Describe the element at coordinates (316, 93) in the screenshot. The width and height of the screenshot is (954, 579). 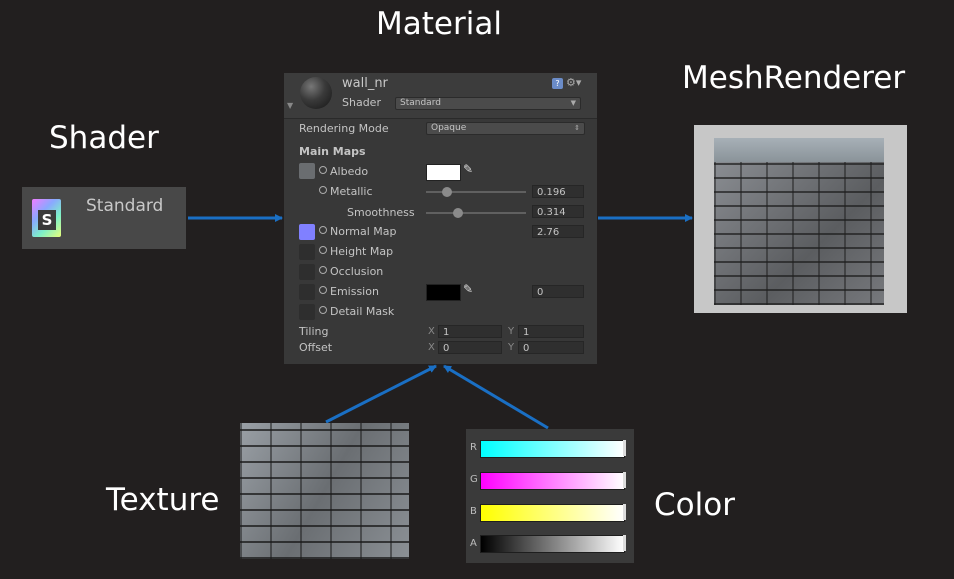
I see `material-preview-icon` at that location.